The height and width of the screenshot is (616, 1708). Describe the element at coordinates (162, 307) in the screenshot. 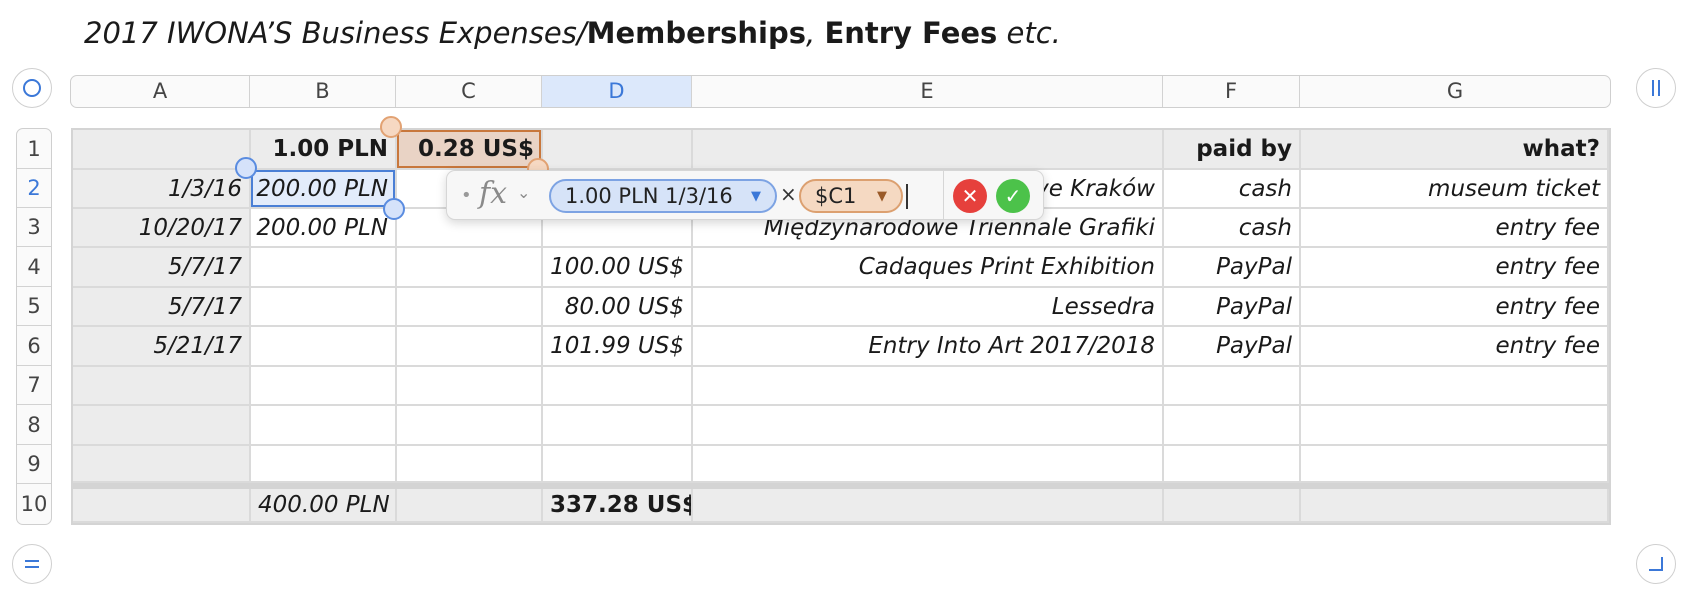

I see `cell-a5: 5/7/17` at that location.